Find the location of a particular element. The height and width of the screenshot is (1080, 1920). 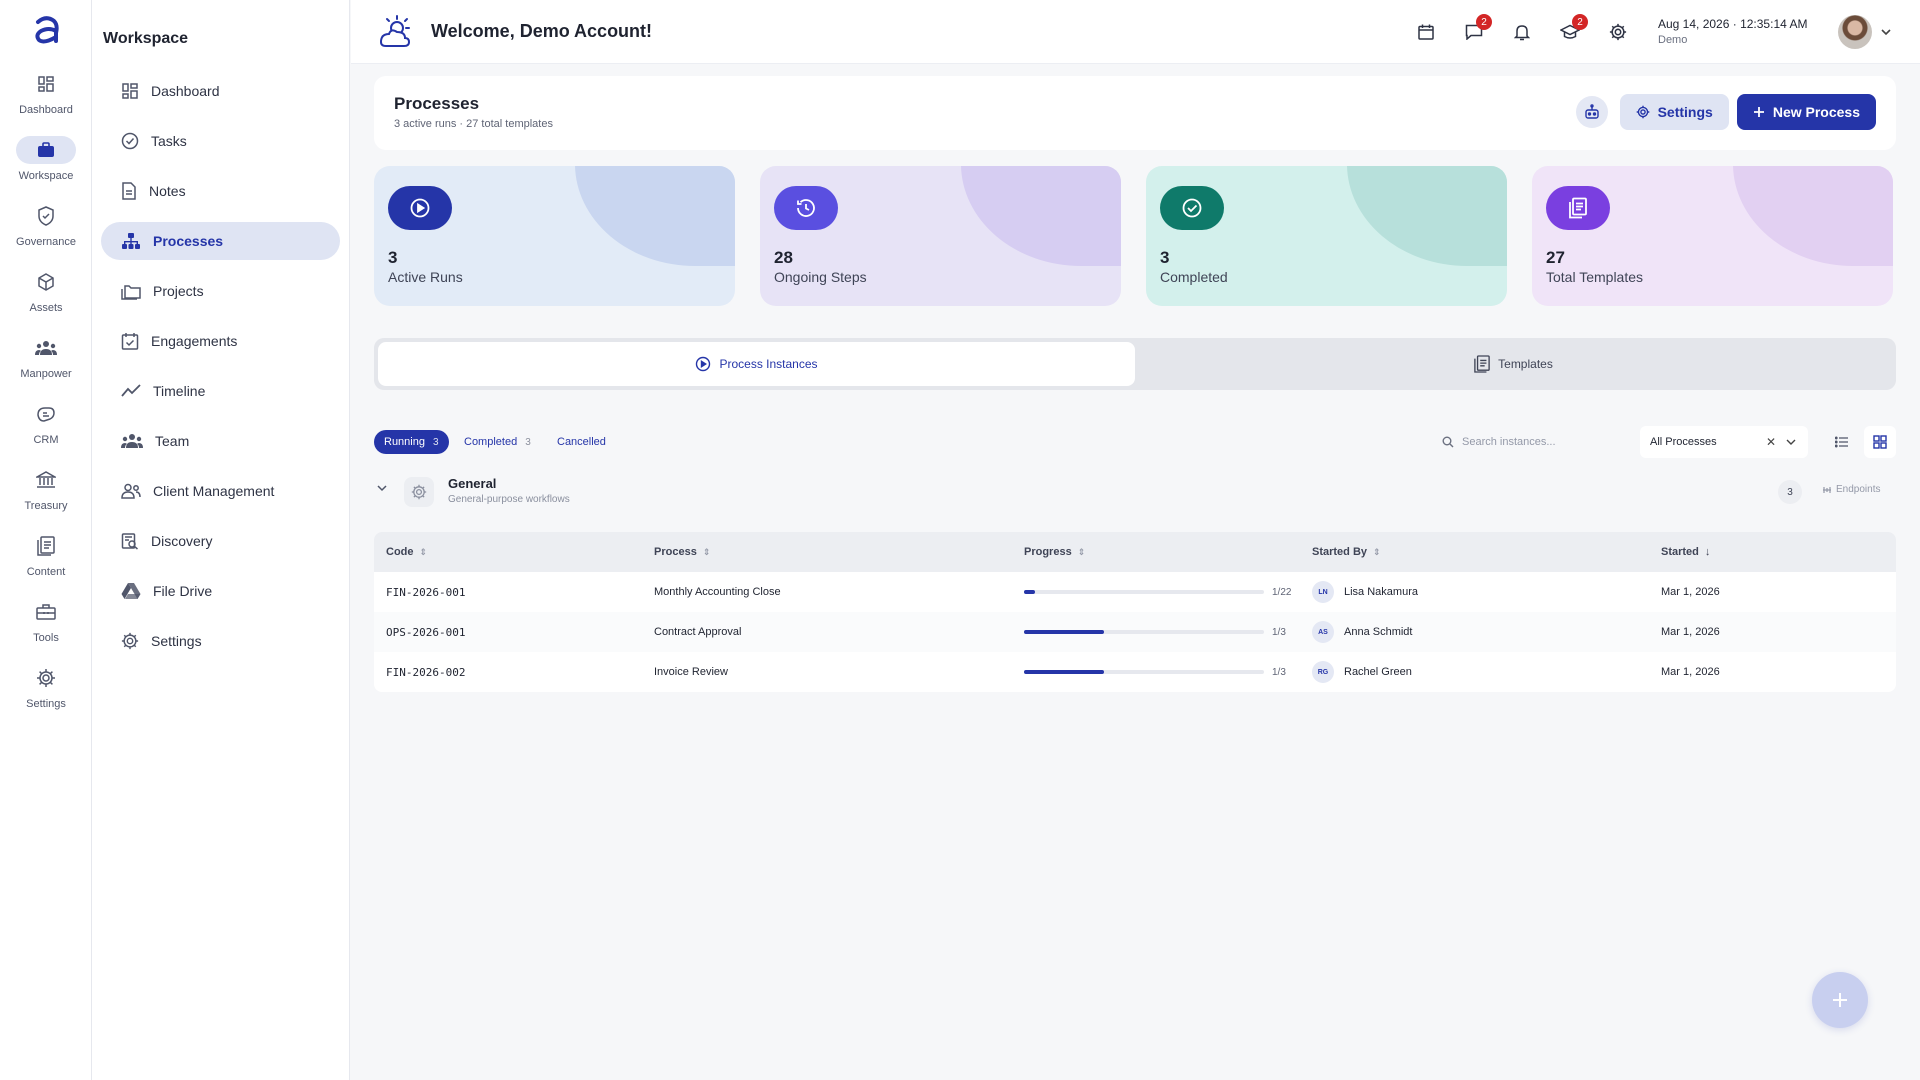

rail-item-crm: CRM is located at coordinates (46, 423).